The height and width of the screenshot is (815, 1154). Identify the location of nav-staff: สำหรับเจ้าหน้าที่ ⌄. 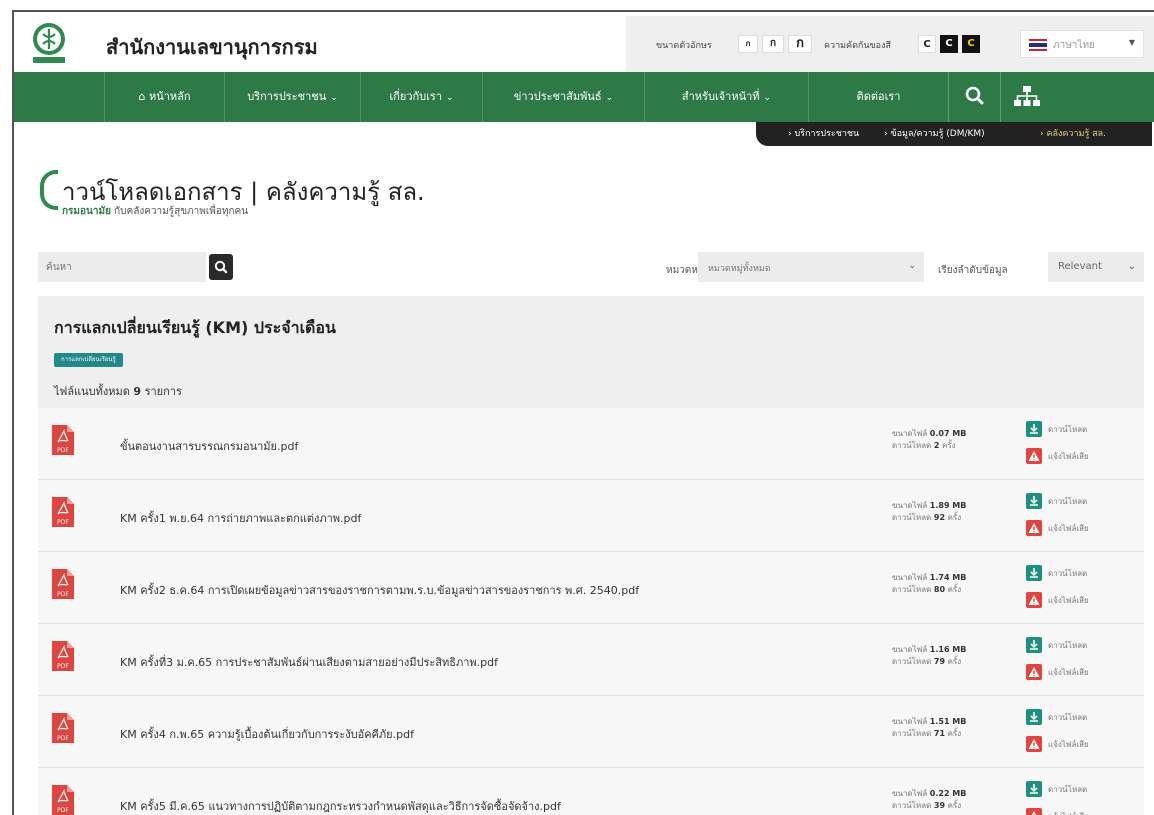
(726, 97).